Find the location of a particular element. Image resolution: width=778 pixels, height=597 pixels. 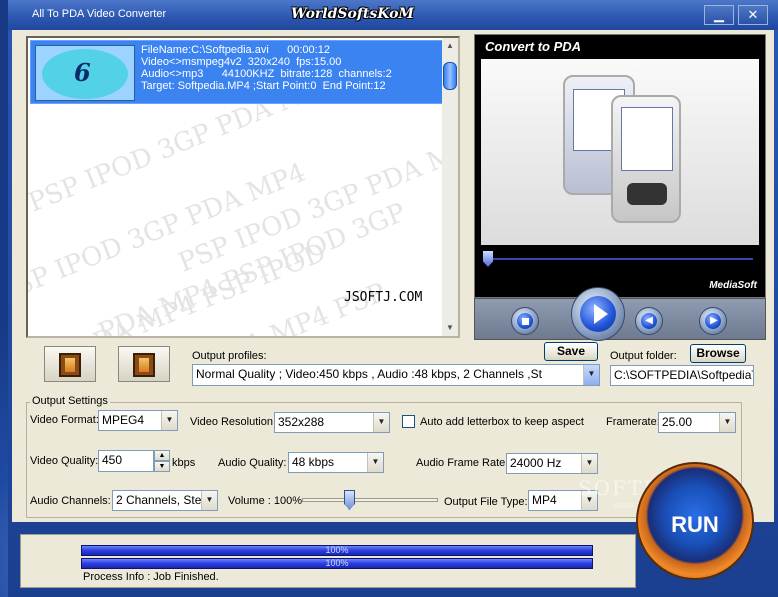

audio-frame-rate-select: 24000 Hz ▼ is located at coordinates (552, 463).